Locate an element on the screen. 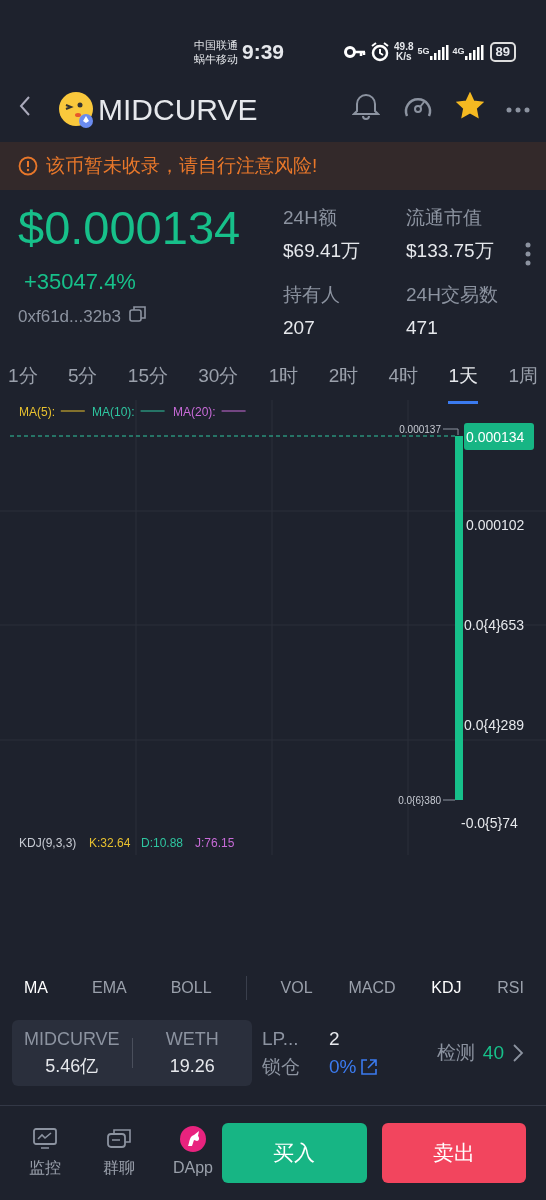 This screenshot has height=1200, width=546. timeframe-tab: 1分 is located at coordinates (23, 378).